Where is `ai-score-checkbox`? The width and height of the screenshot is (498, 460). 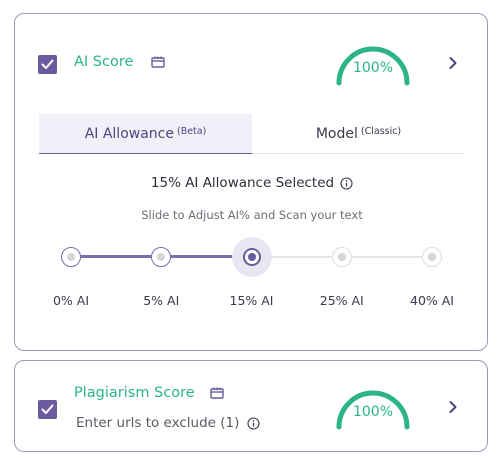 ai-score-checkbox is located at coordinates (47, 64).